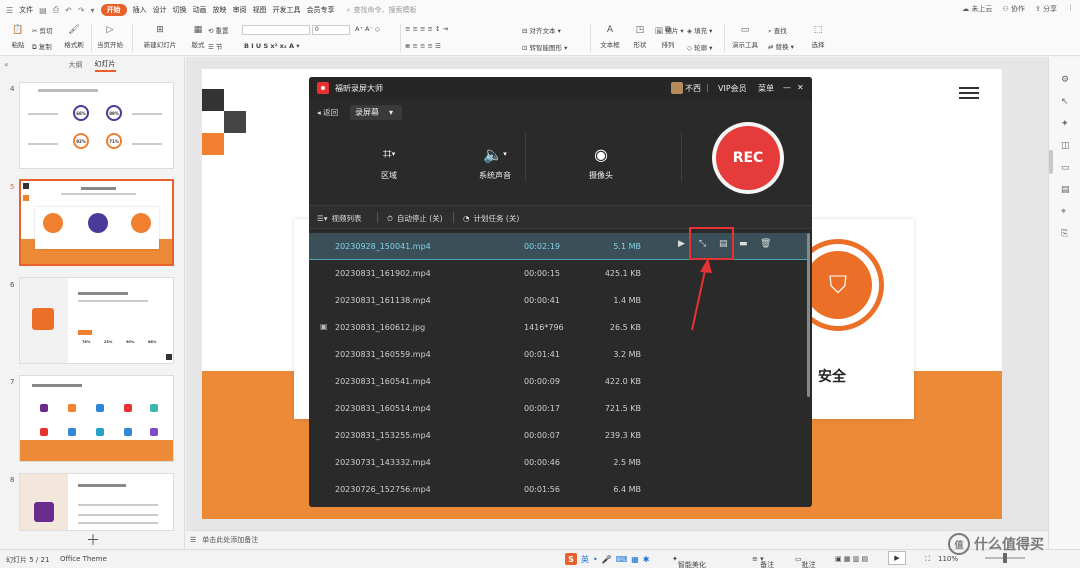 This screenshot has height=568, width=1080. What do you see at coordinates (9, 10) in the screenshot?
I see `menu-icon: ☰` at bounding box center [9, 10].